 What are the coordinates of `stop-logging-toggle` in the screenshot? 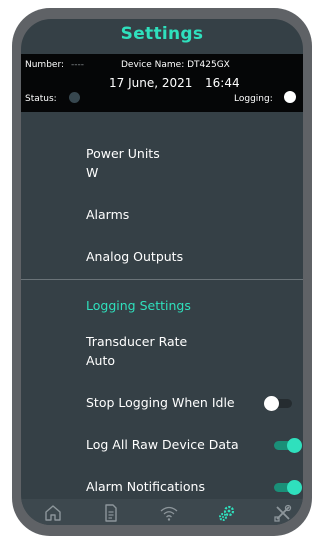 It's located at (278, 403).